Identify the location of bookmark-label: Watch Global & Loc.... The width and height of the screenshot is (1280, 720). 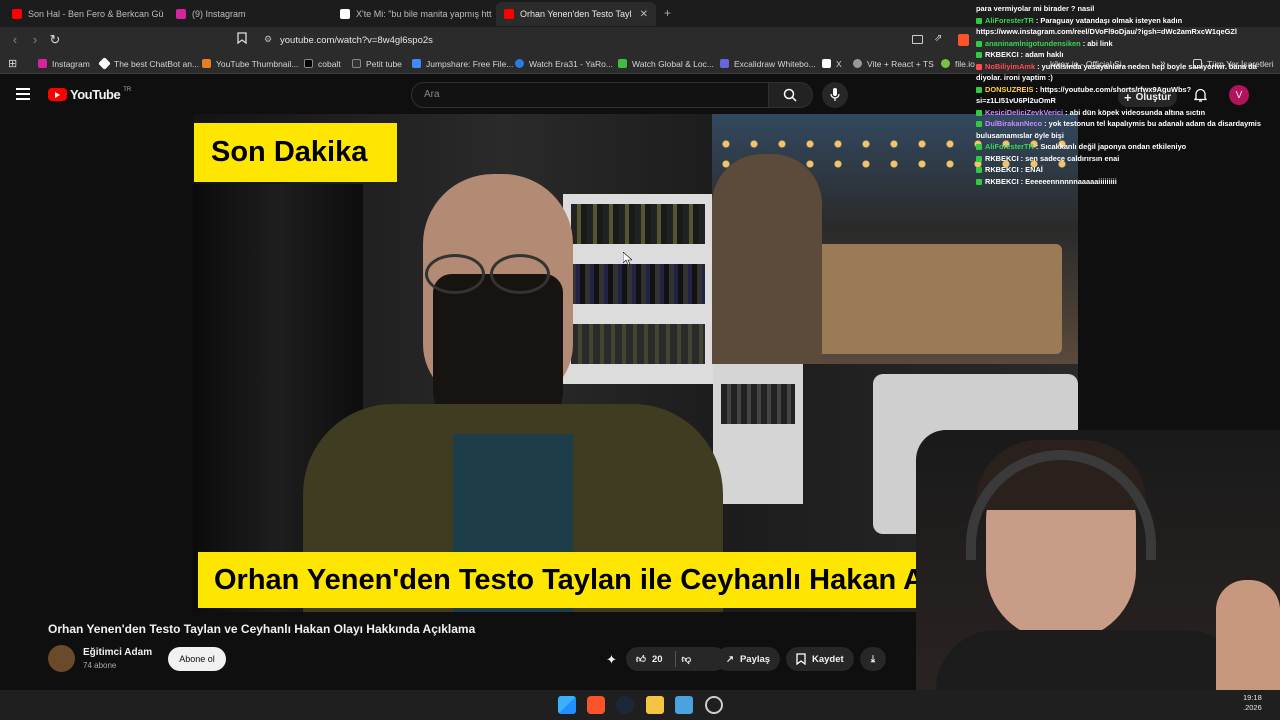
(673, 63).